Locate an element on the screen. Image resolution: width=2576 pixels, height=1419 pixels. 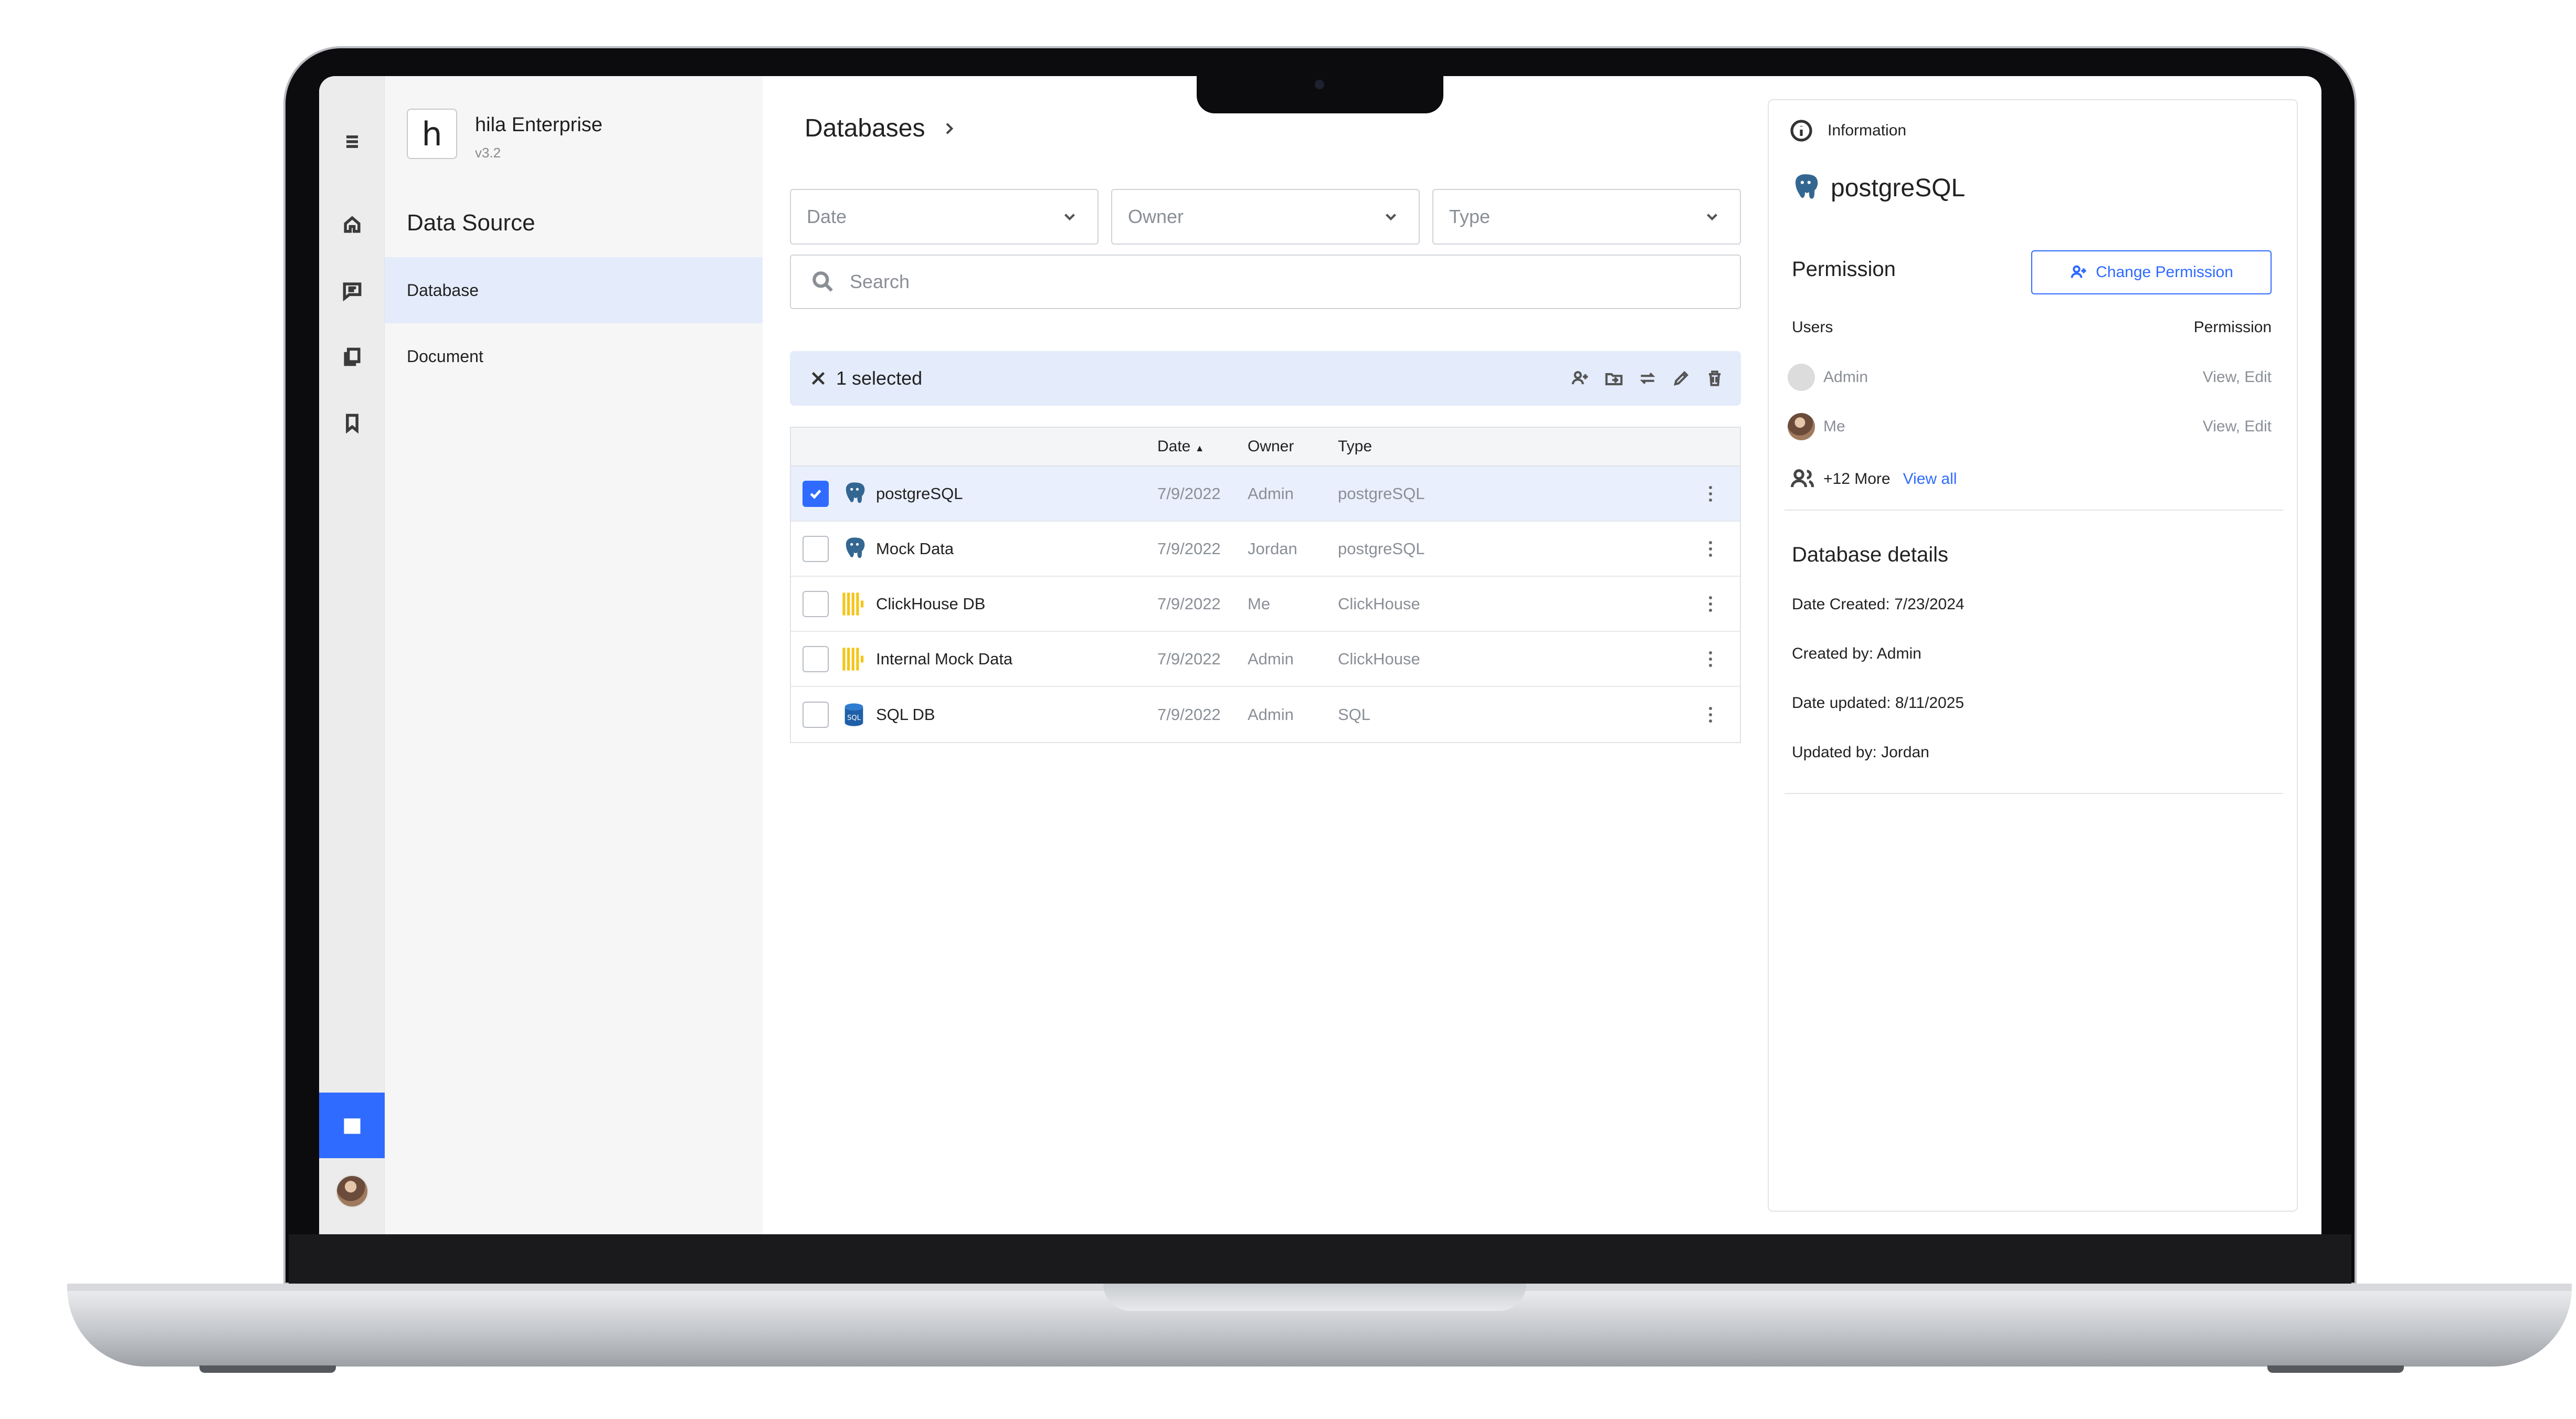
permission-columns: Users Permission is located at coordinates (2032, 327).